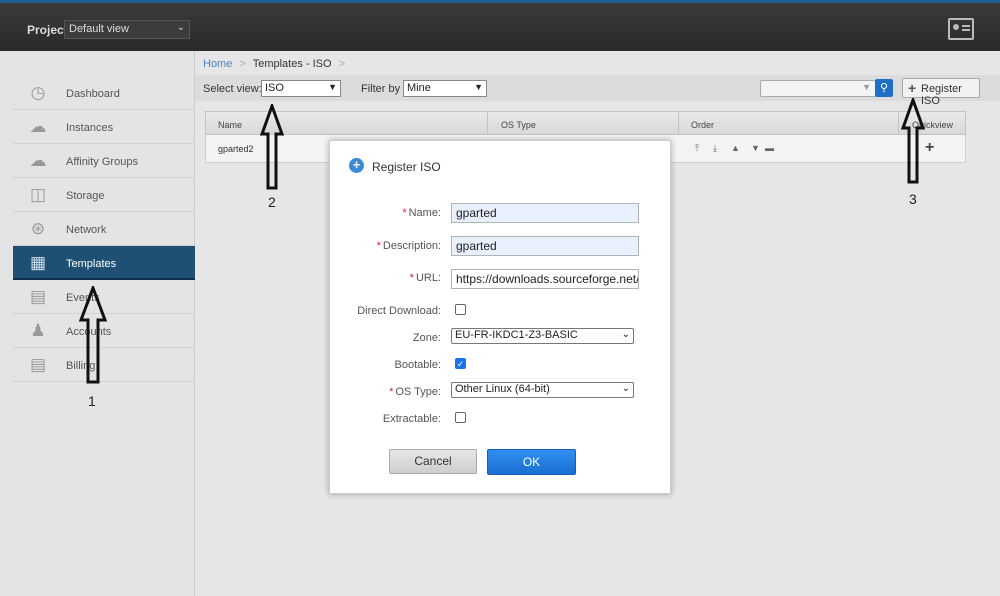  What do you see at coordinates (585, 123) in the screenshot?
I see `table-header: Name OS Type Order Quickview` at bounding box center [585, 123].